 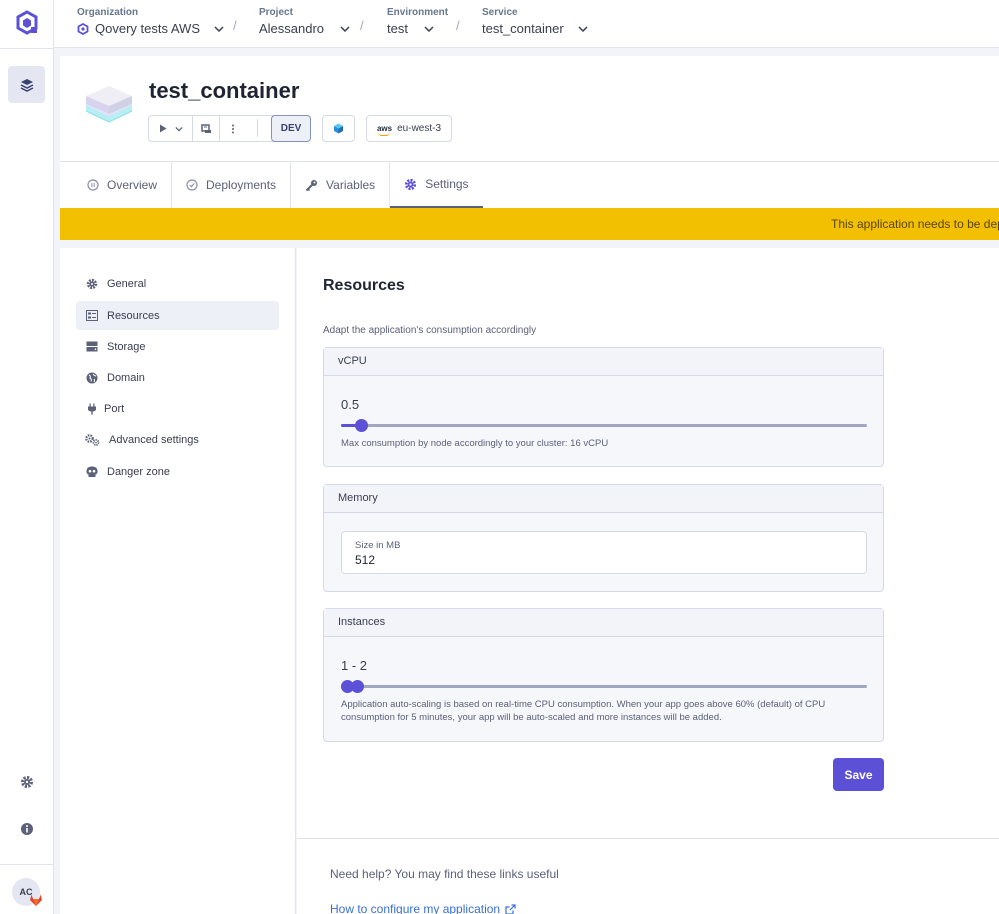 I want to click on more-vertical-icon, so click(x=232, y=128).